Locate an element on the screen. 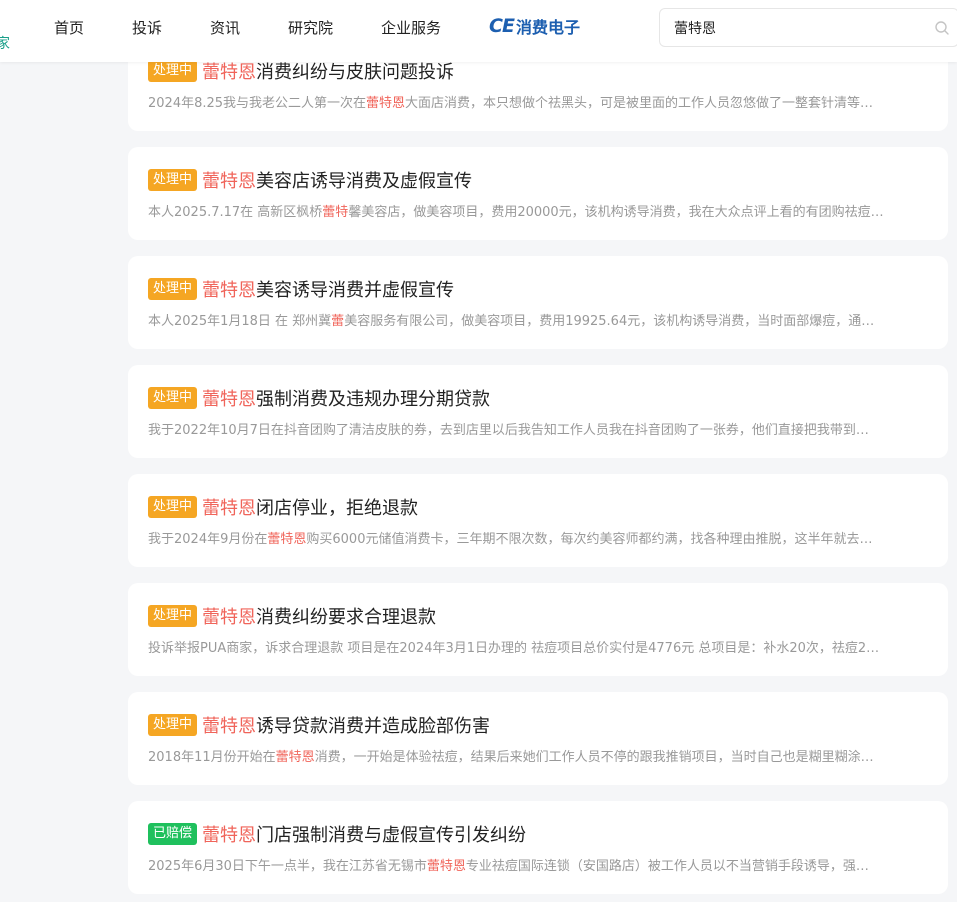 This screenshot has height=902, width=957. nav-edge-fragment: 家 is located at coordinates (5, 43).